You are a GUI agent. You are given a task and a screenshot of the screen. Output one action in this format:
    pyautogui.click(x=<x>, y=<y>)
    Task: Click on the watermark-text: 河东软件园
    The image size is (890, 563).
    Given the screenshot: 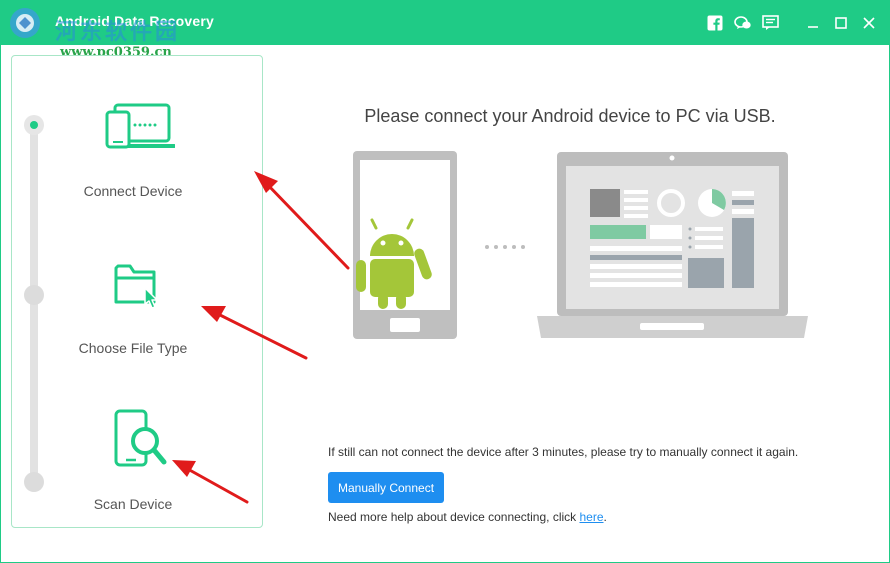 What is the action you would take?
    pyautogui.click(x=118, y=32)
    